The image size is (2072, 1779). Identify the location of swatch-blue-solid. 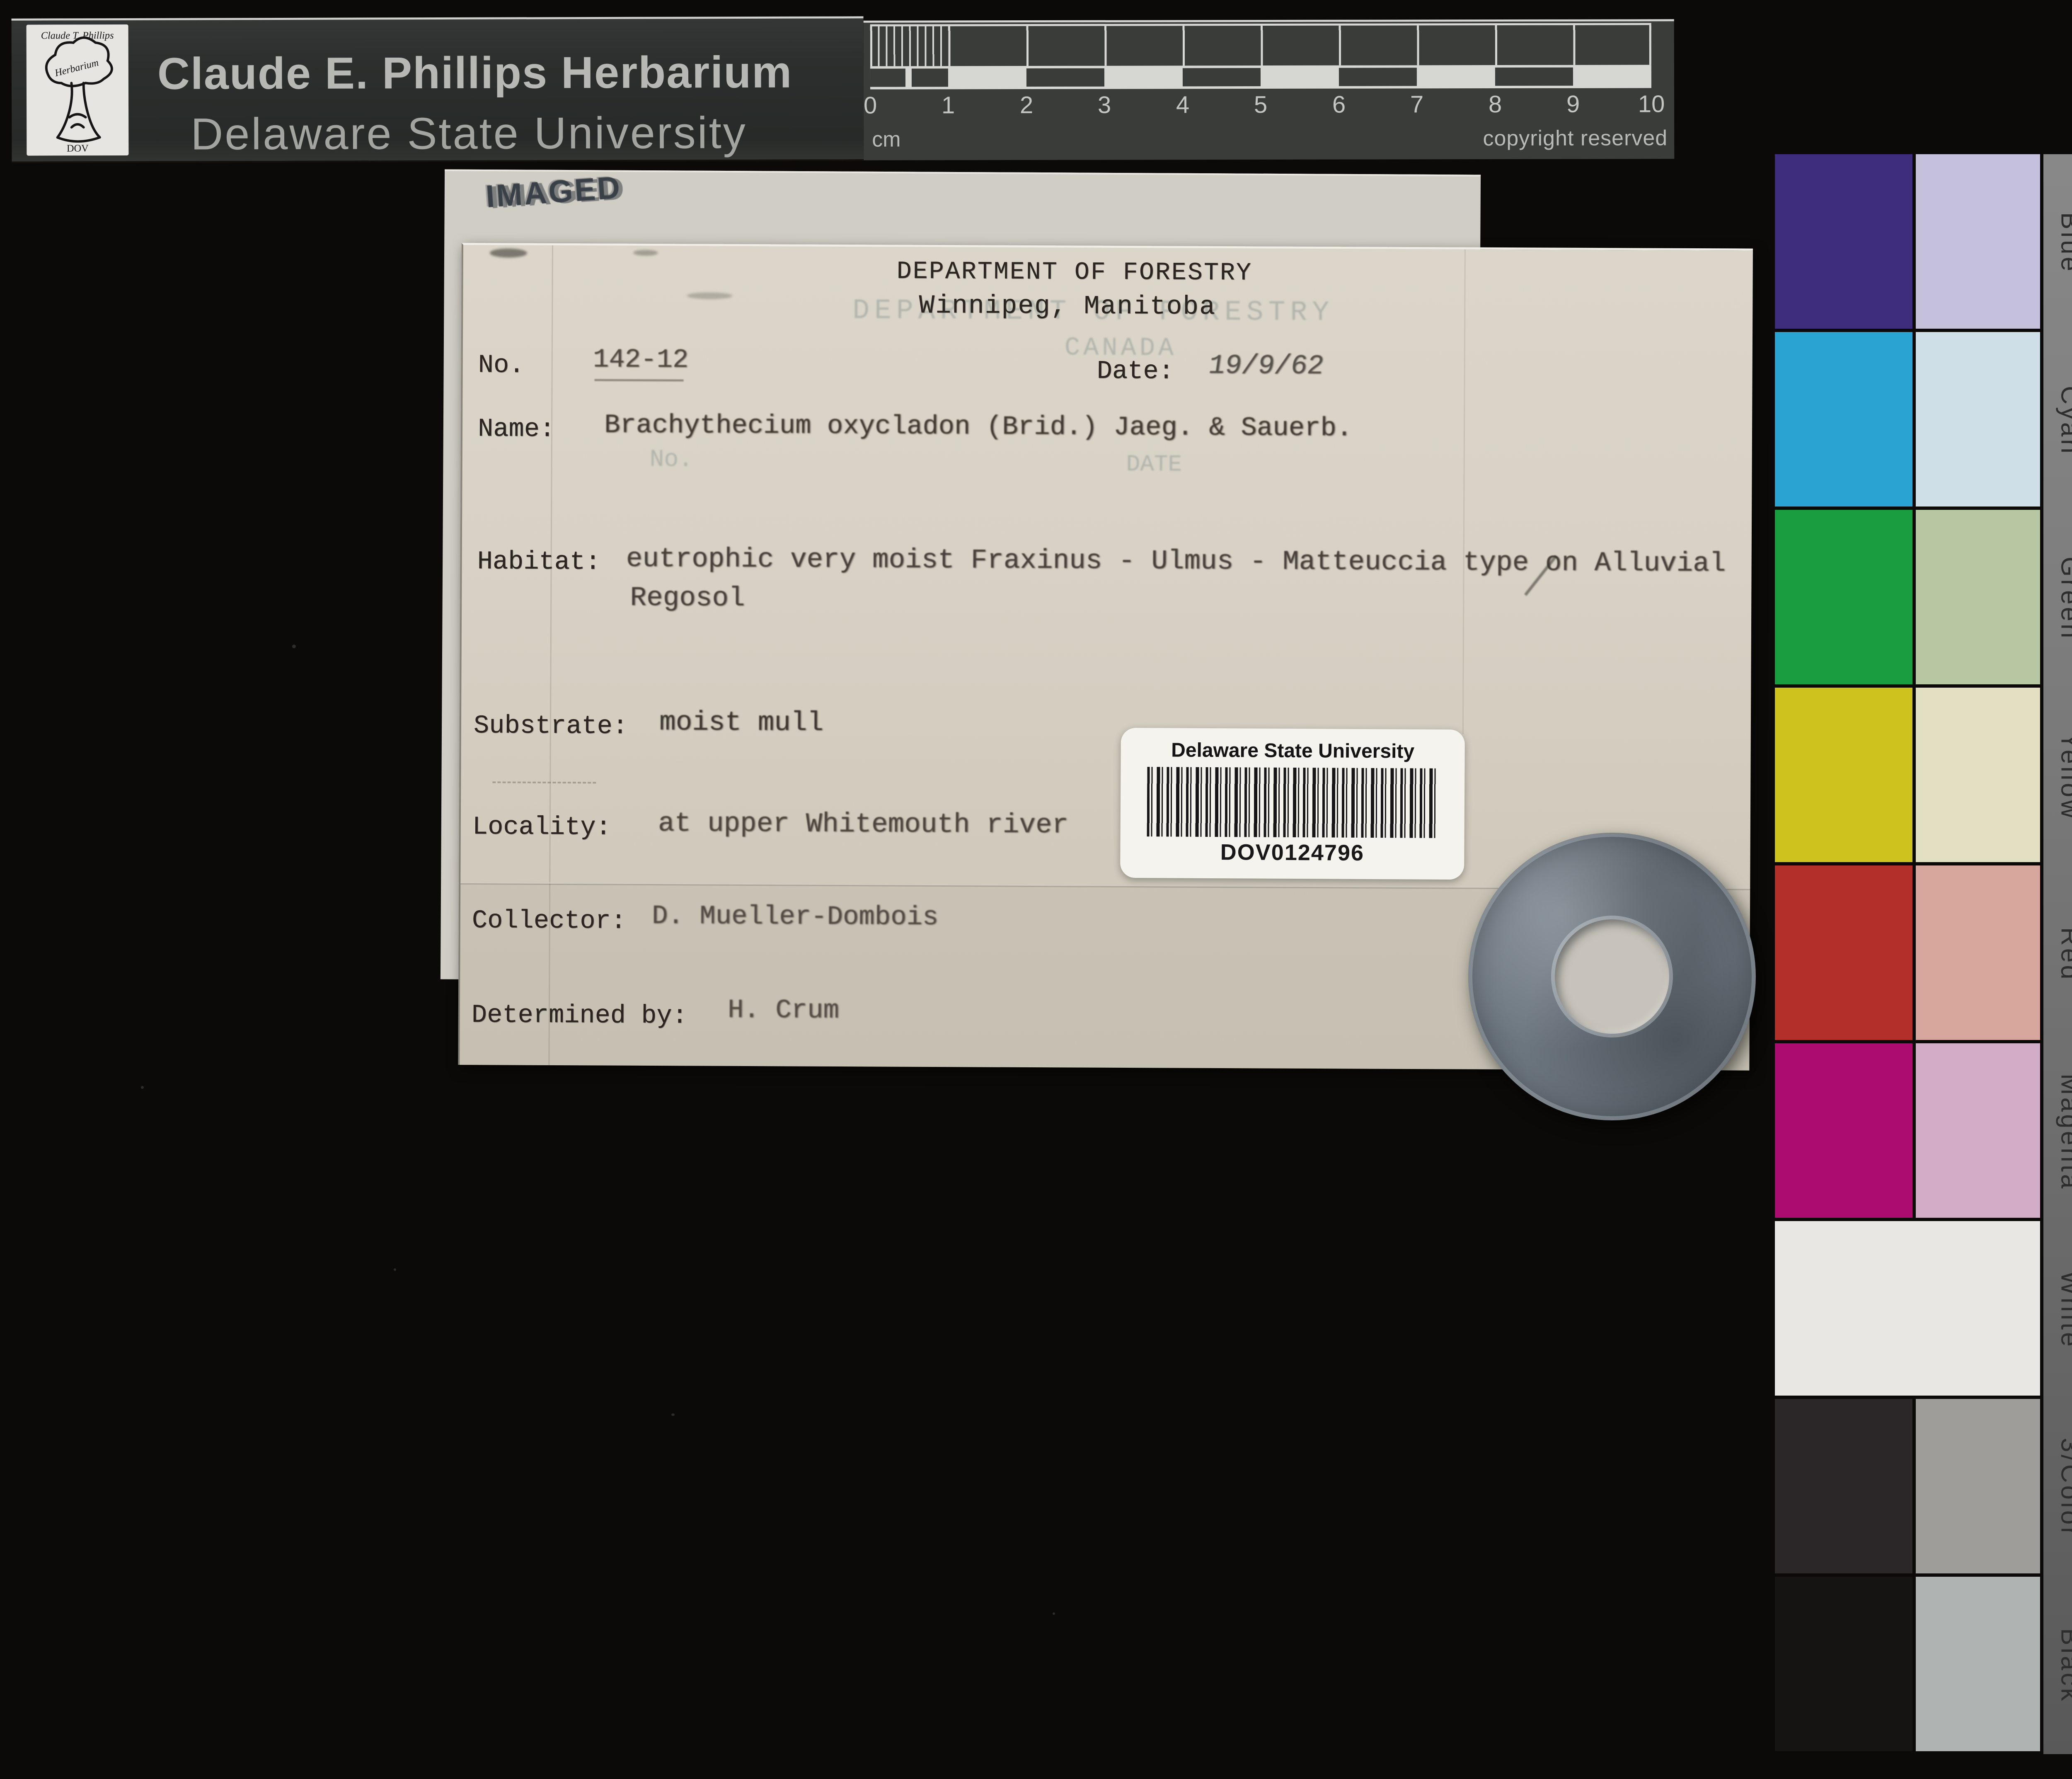
(1843, 241).